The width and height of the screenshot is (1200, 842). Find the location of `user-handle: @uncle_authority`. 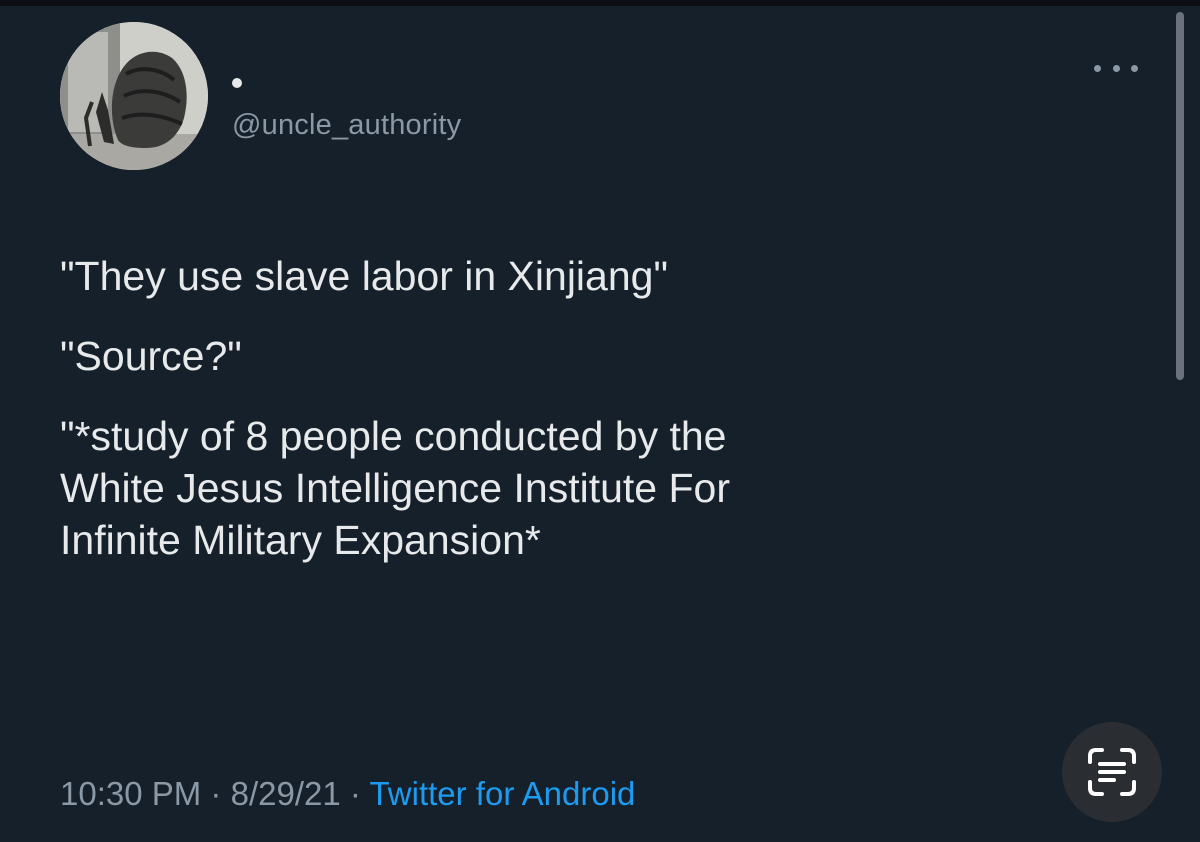

user-handle: @uncle_authority is located at coordinates (346, 125).